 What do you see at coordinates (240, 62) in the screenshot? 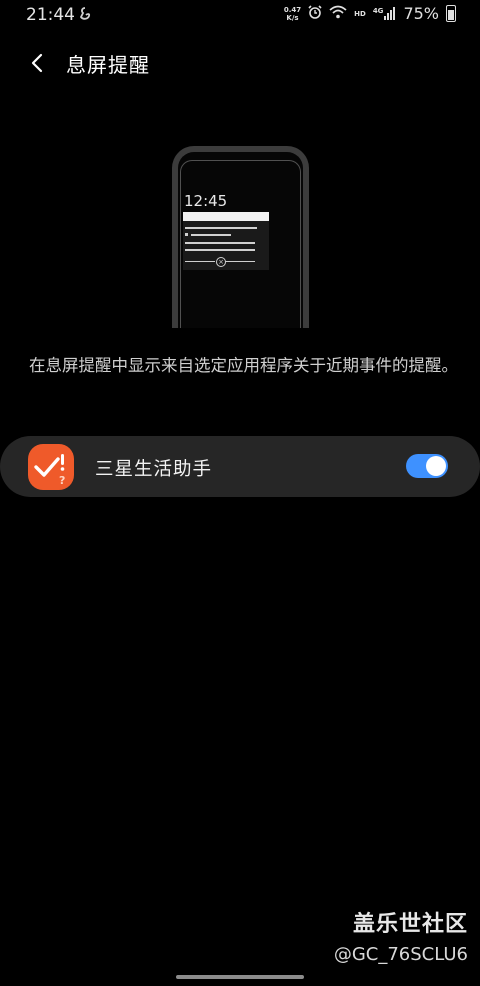
I see `header: 息屏提醒` at bounding box center [240, 62].